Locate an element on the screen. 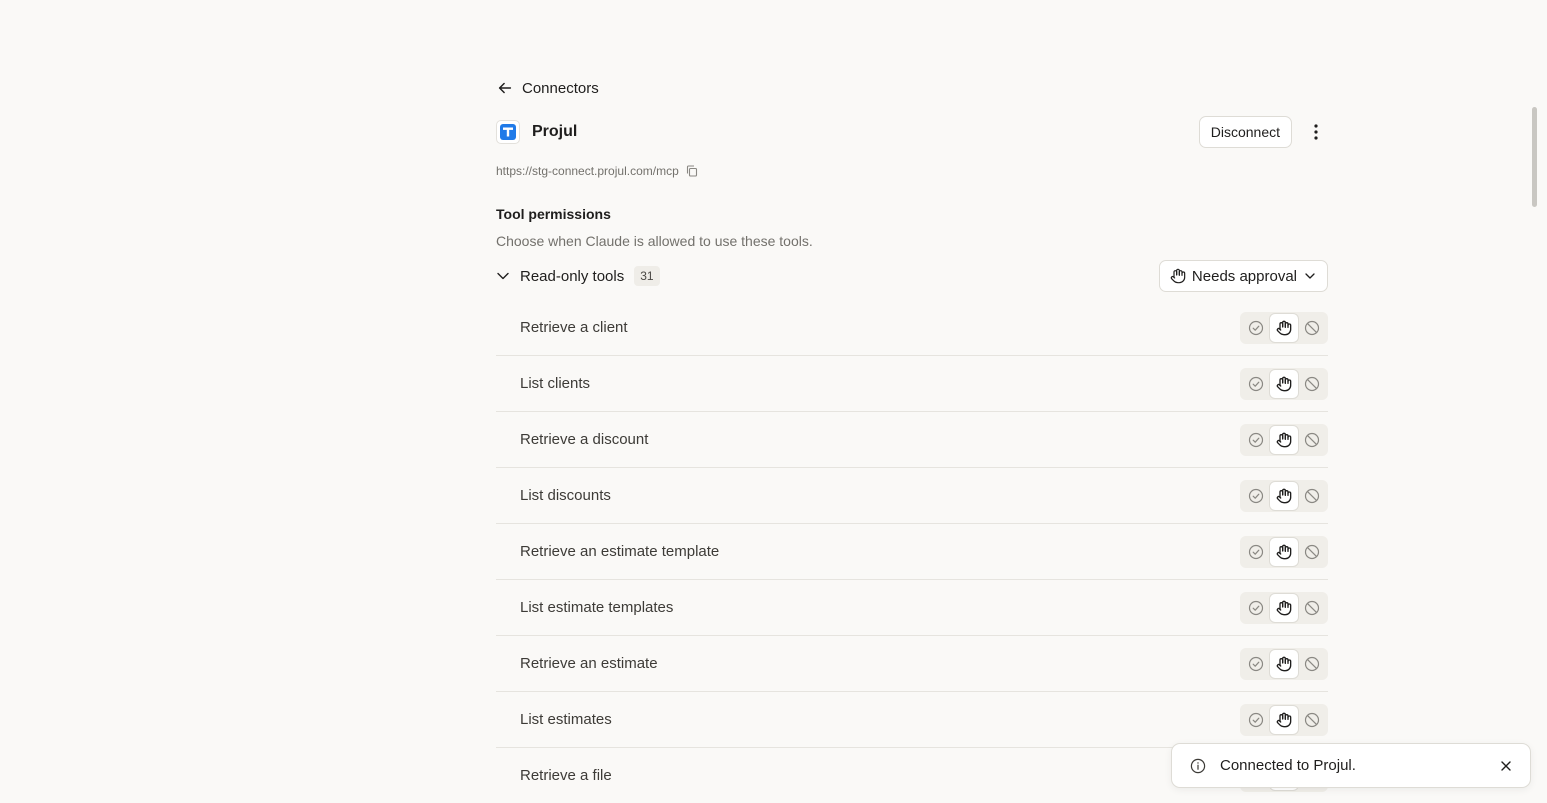 This screenshot has height=803, width=1547. disconnect-button: Disconnect is located at coordinates (1245, 132).